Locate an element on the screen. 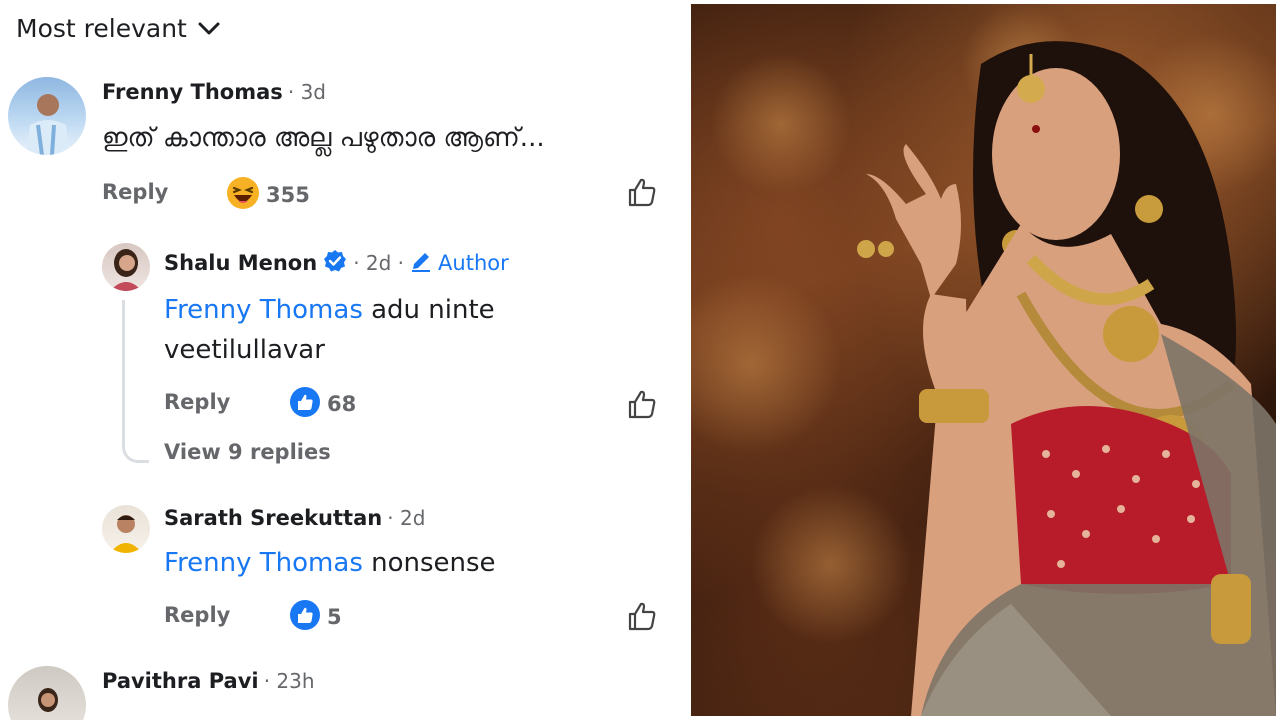  sort-label: Most relevant is located at coordinates (101, 28).